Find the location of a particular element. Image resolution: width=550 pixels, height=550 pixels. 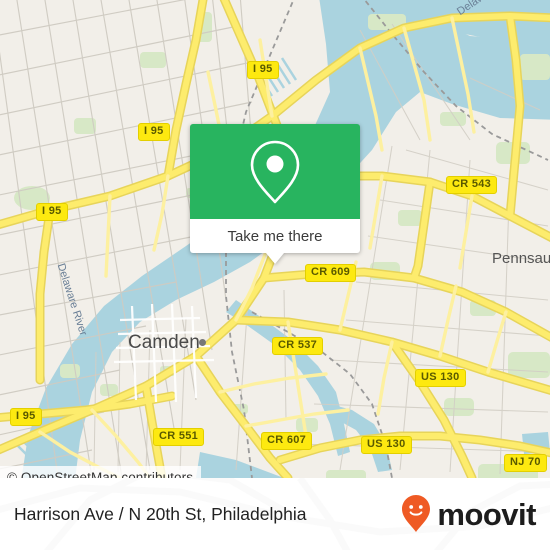

location-pin-icon is located at coordinates (275, 171).